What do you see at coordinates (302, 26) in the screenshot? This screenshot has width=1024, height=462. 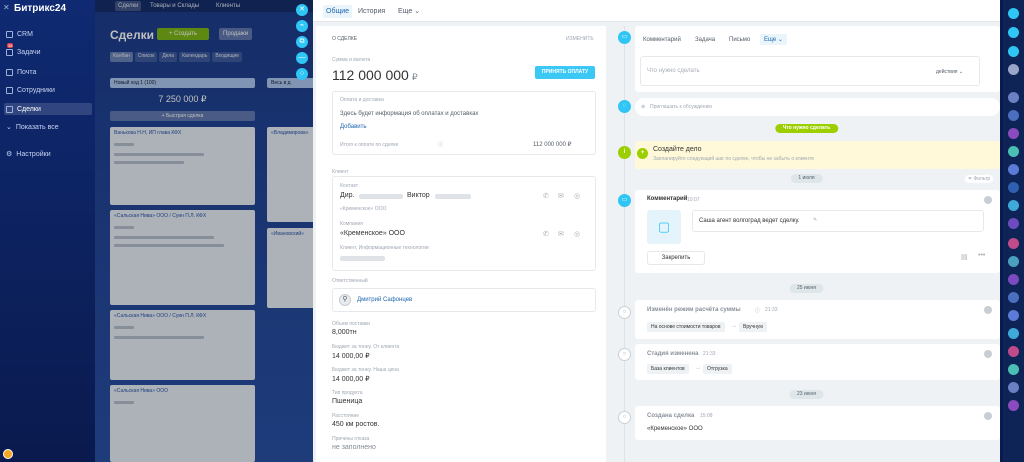 I see `link-icon: ⌁` at bounding box center [302, 26].